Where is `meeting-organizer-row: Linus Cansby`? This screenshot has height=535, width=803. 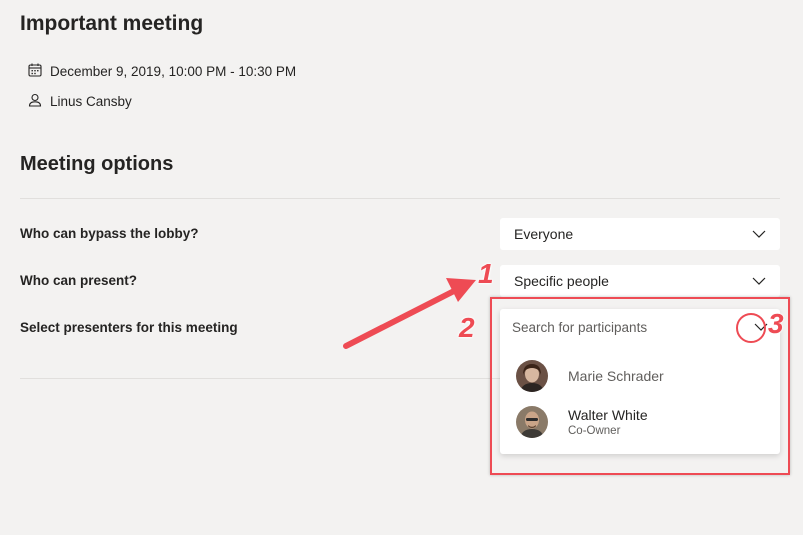 meeting-organizer-row: Linus Cansby is located at coordinates (80, 101).